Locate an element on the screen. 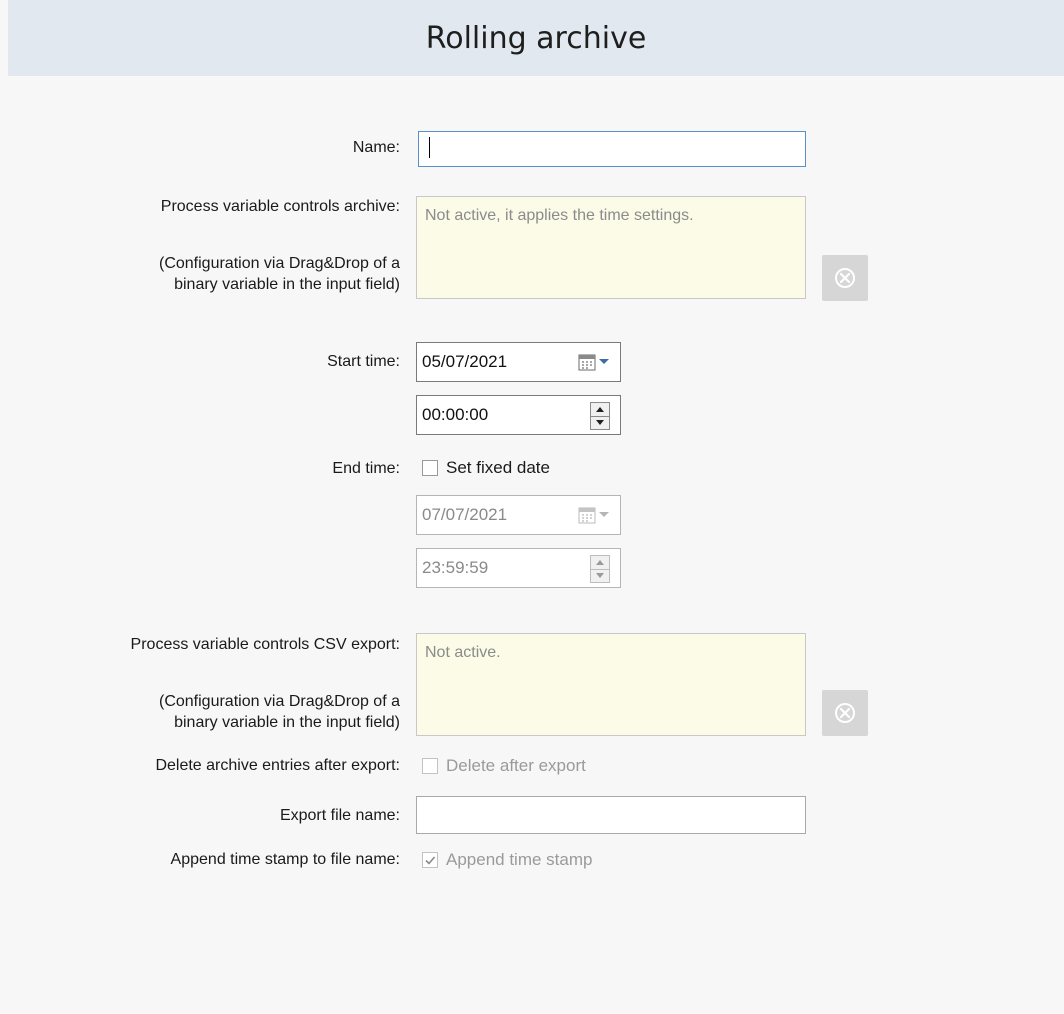  append-timestamp-checkbox: Append time stamp is located at coordinates (507, 860).